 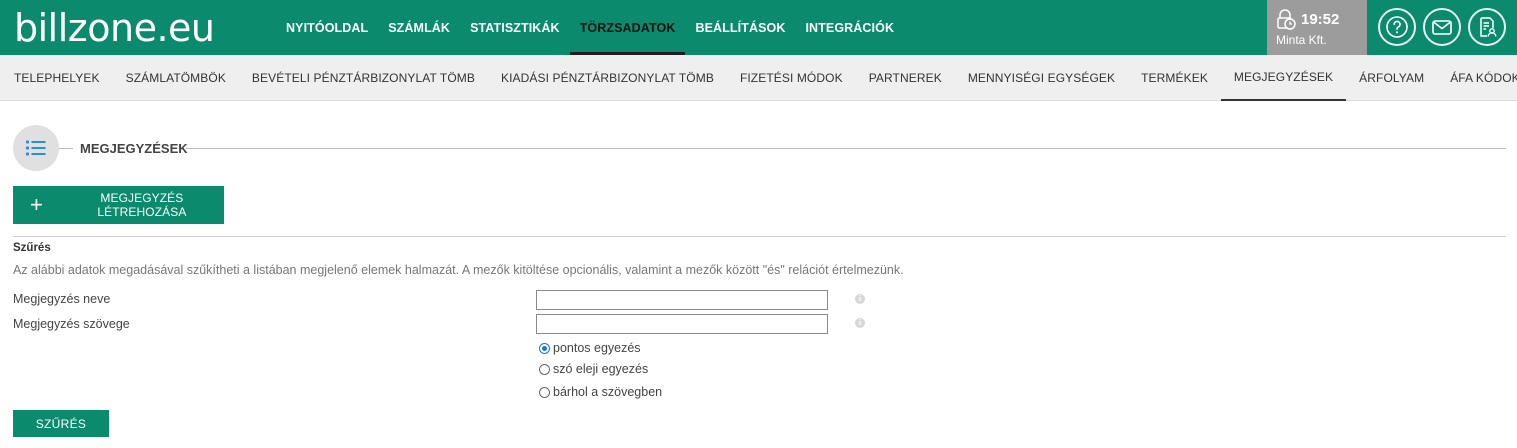 What do you see at coordinates (515, 27) in the screenshot?
I see `main-nav-statisztikak: STATISZTIKÁK` at bounding box center [515, 27].